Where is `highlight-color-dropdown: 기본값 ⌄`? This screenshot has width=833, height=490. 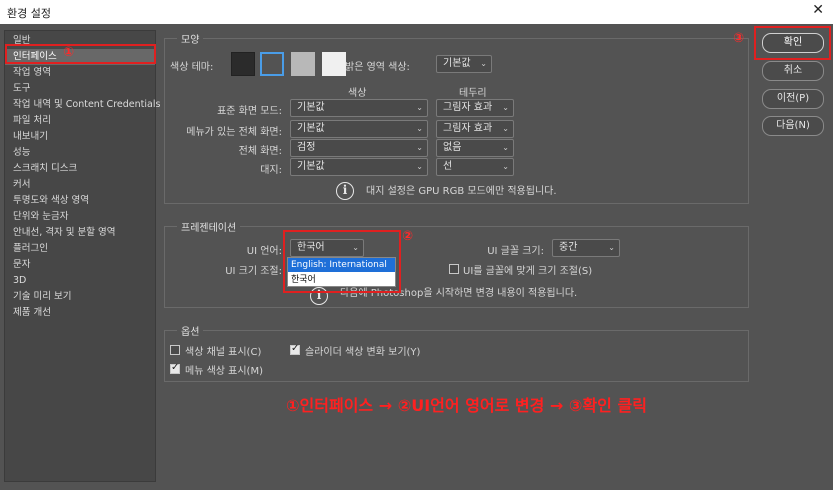
highlight-color-dropdown: 기본값 ⌄ is located at coordinates (464, 64).